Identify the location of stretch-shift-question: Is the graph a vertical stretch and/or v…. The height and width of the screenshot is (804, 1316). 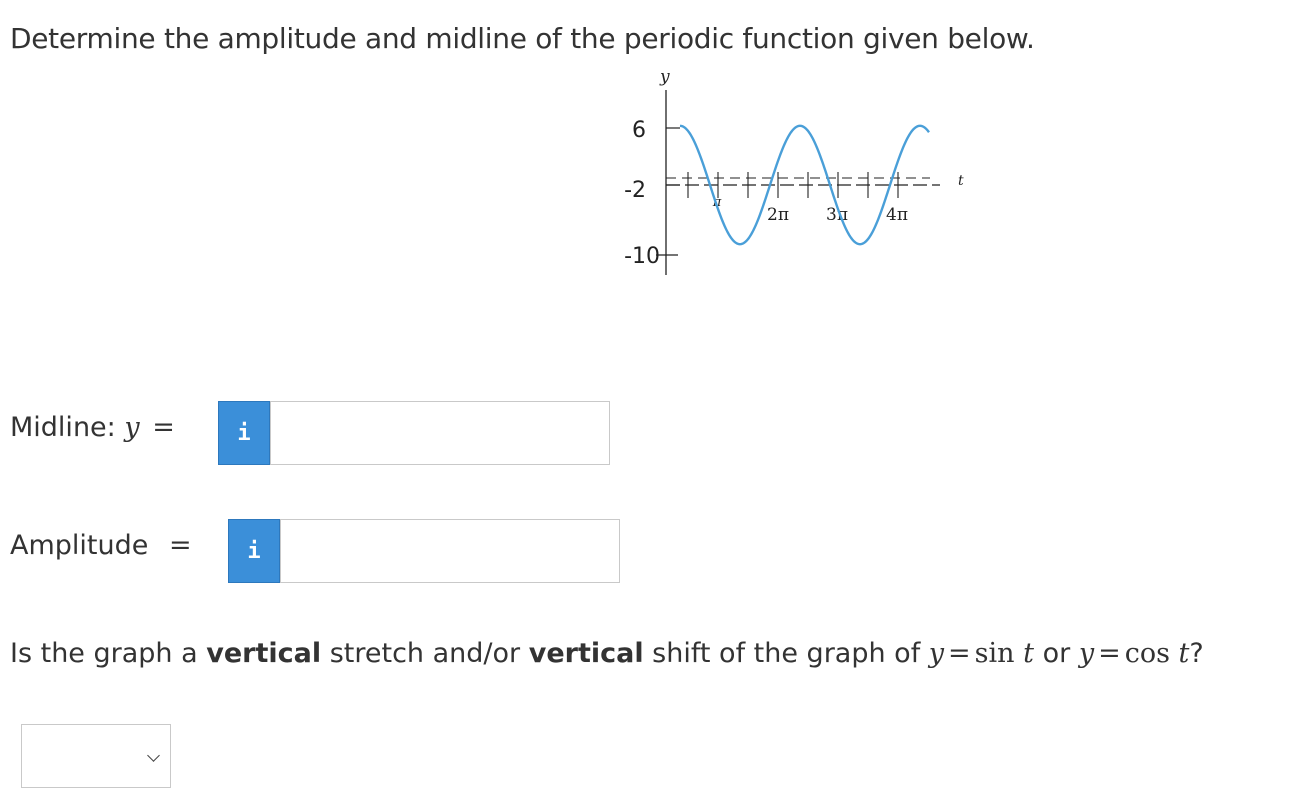
(607, 653).